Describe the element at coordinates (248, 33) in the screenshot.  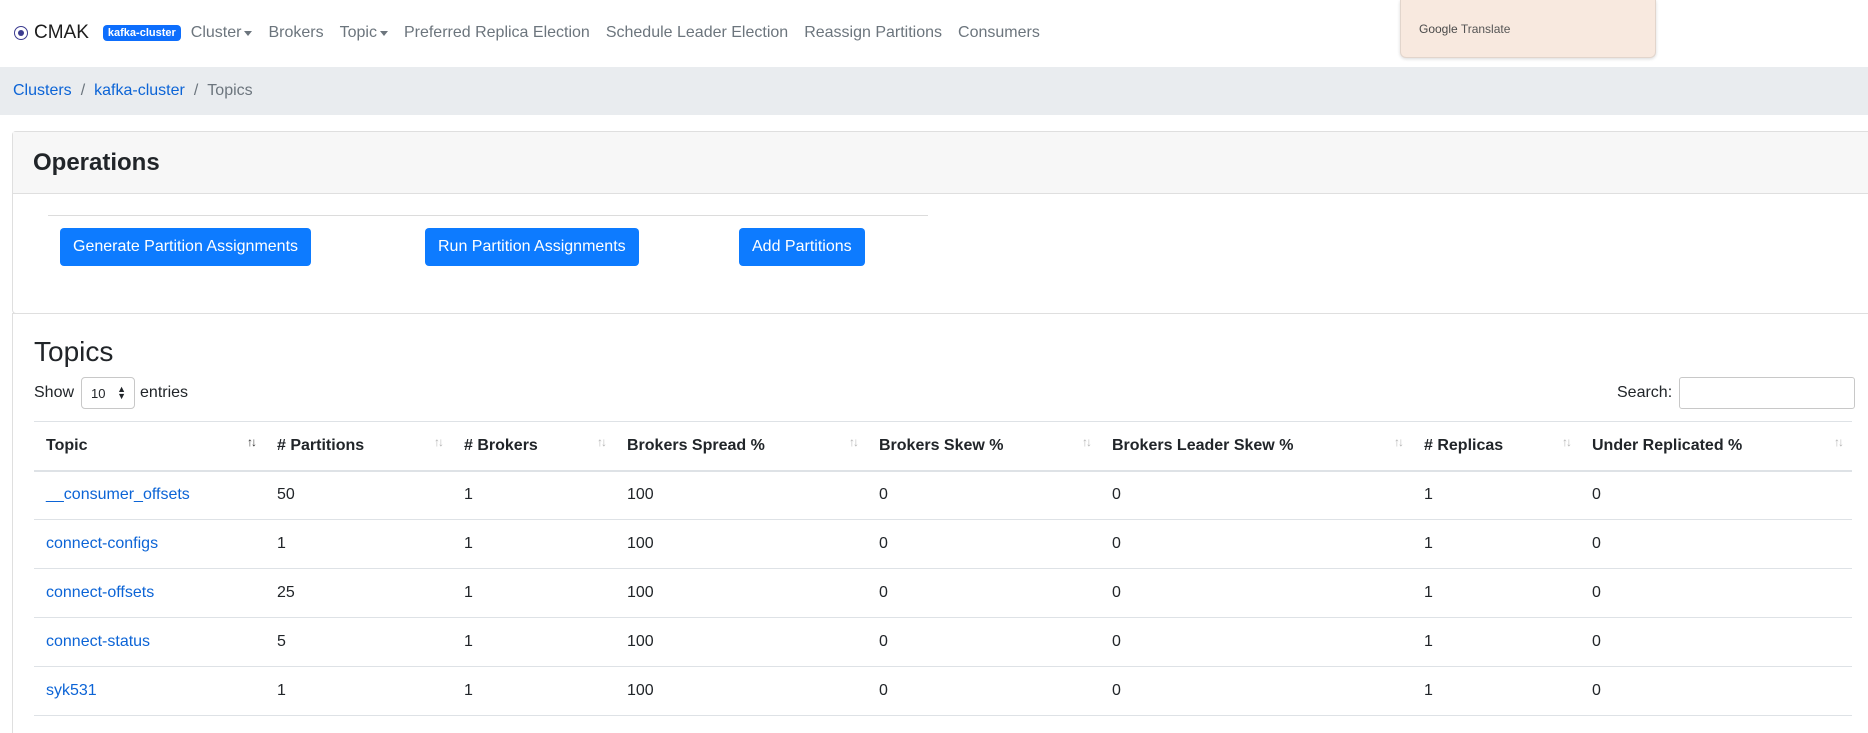
I see `chevron-down-icon` at that location.